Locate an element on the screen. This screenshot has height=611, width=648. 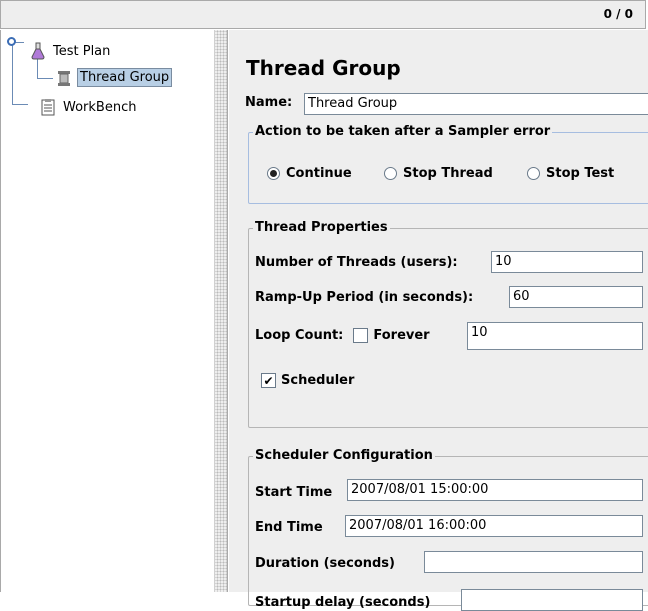
radio-label: Continue is located at coordinates (319, 173).